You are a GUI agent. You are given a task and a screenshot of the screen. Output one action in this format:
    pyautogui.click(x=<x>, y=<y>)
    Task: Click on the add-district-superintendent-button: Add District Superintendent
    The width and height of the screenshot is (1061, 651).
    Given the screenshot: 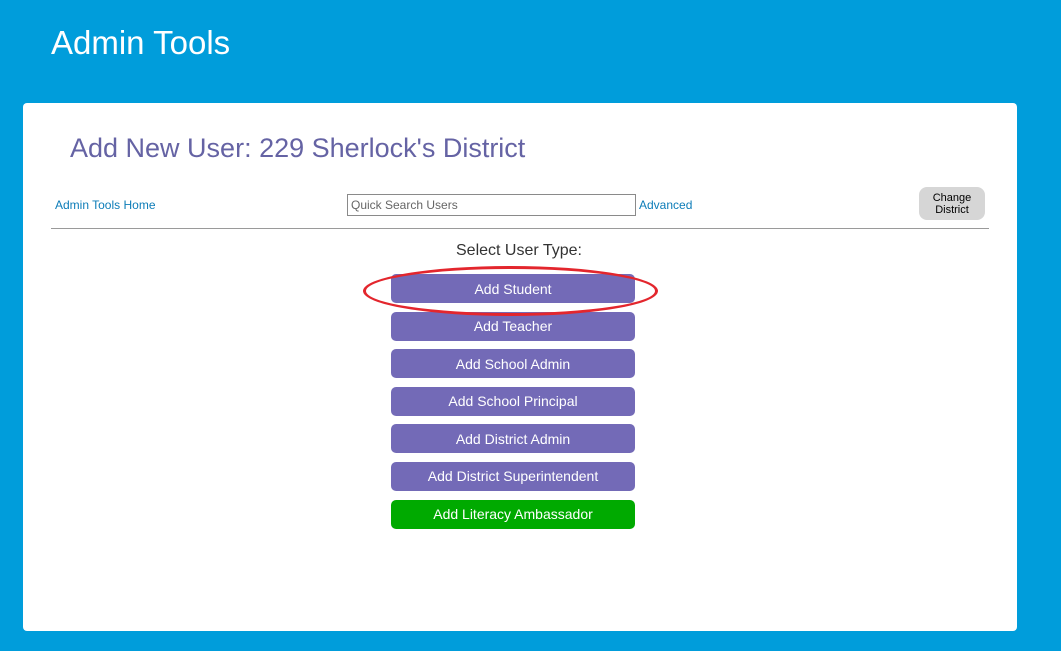 What is the action you would take?
    pyautogui.click(x=513, y=476)
    